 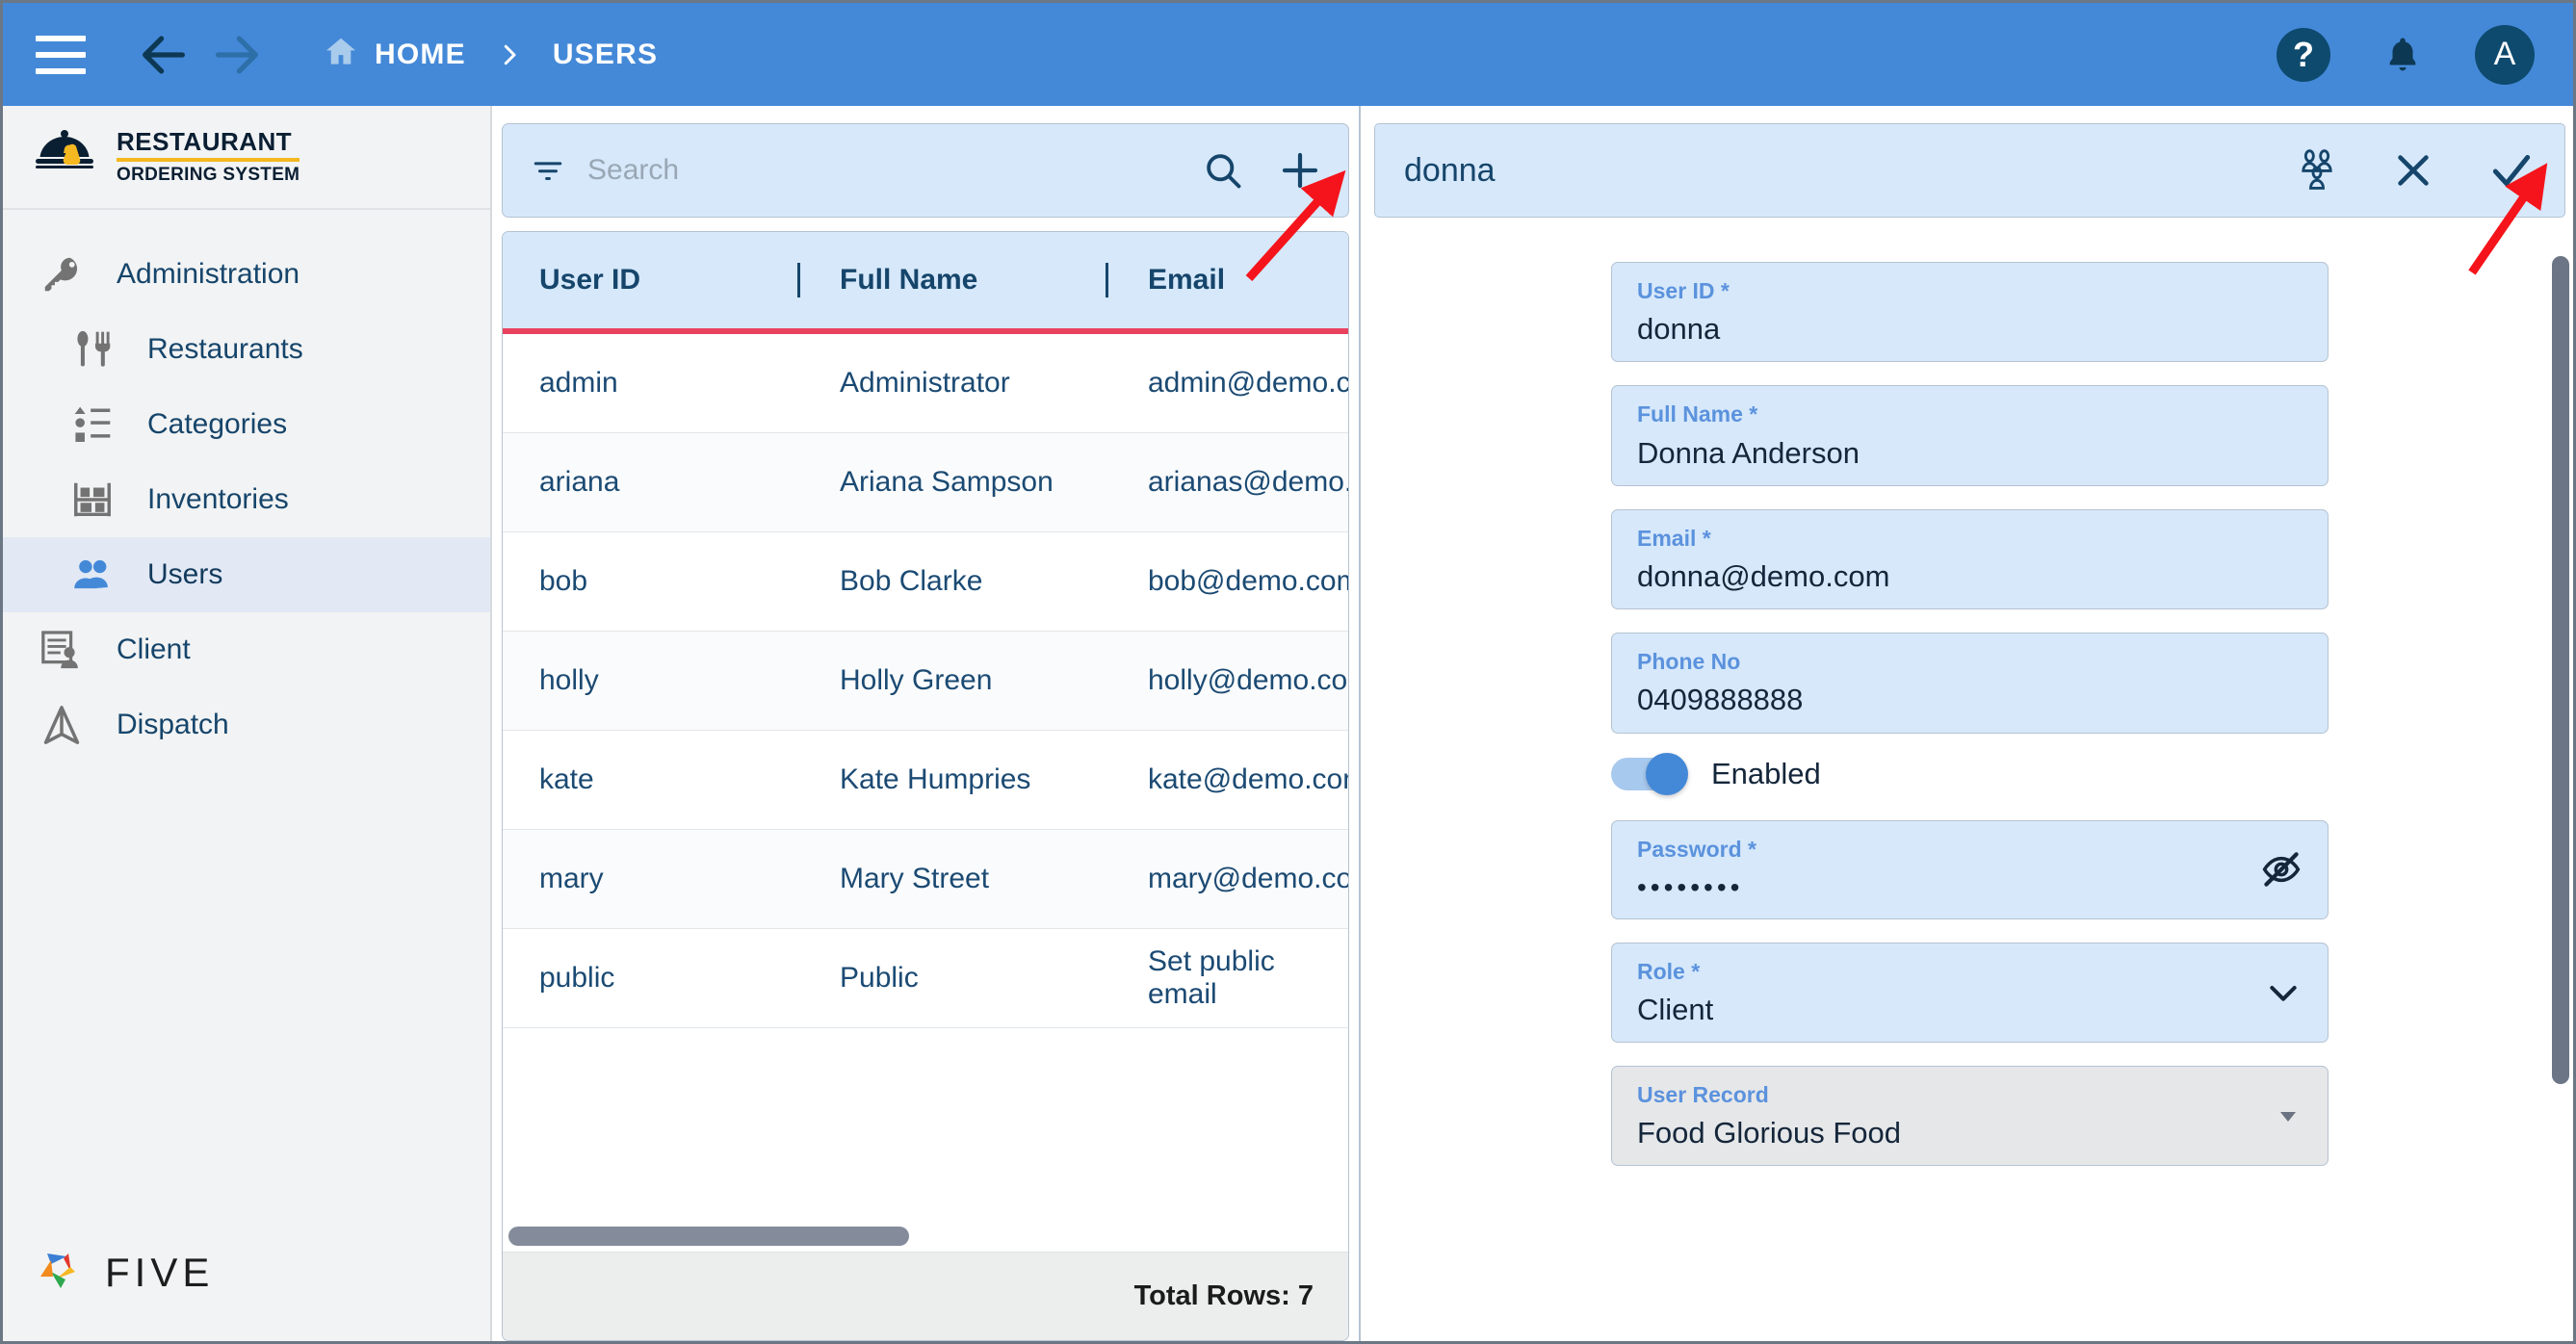 I want to click on category-list-icon, so click(x=92, y=424).